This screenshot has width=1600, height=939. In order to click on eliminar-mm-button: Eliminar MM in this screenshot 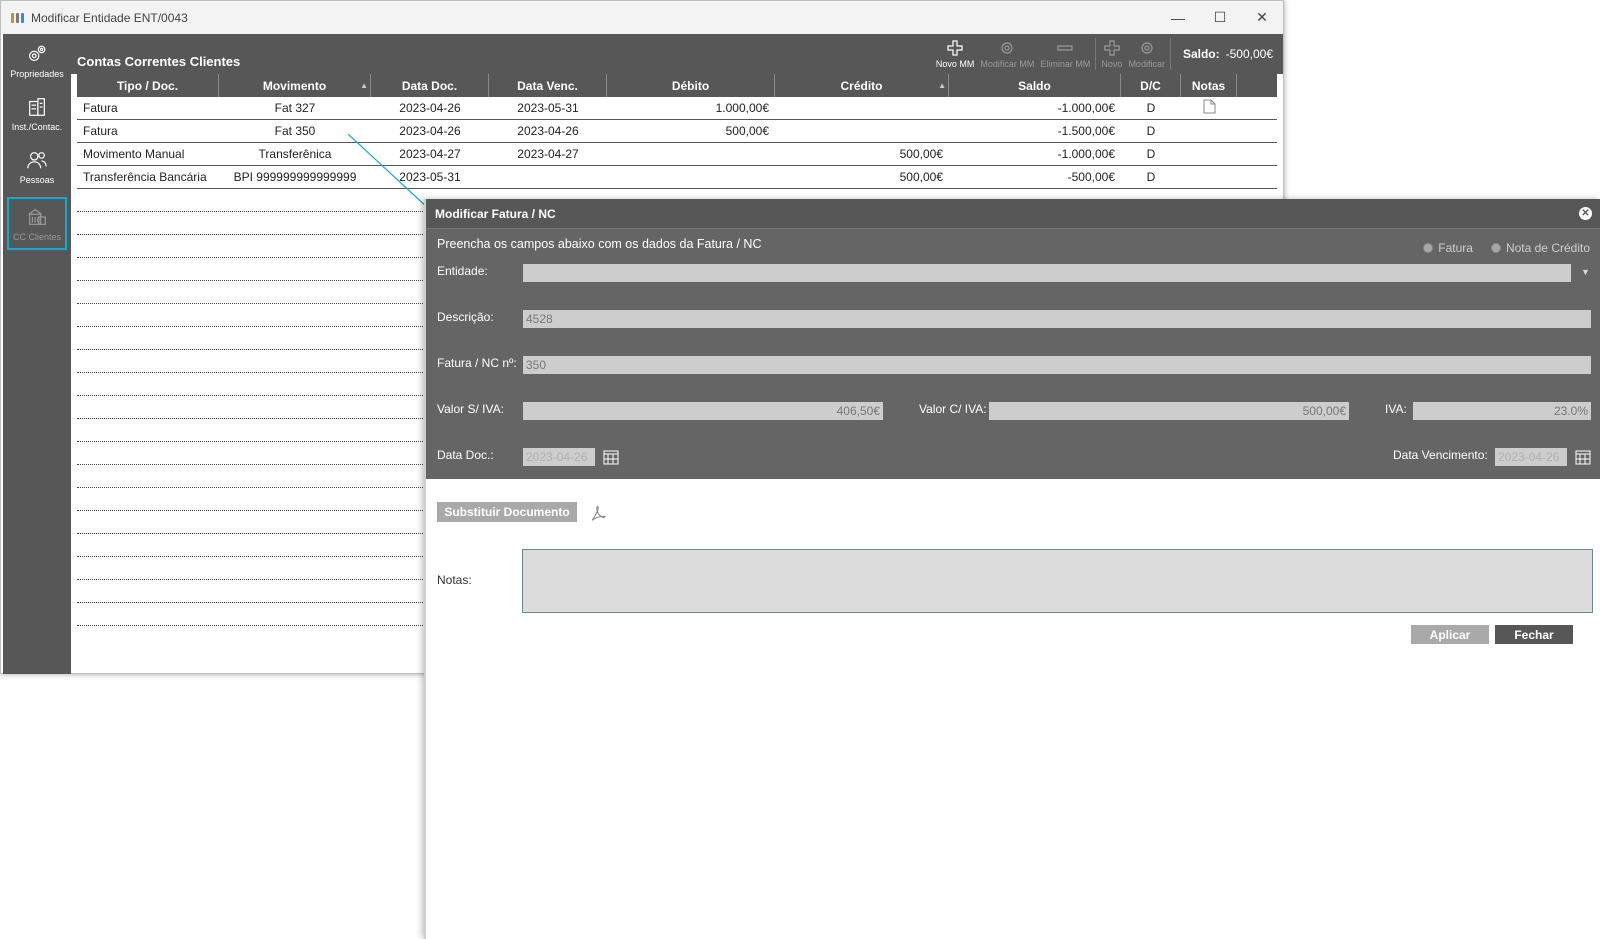, I will do `click(1065, 54)`.